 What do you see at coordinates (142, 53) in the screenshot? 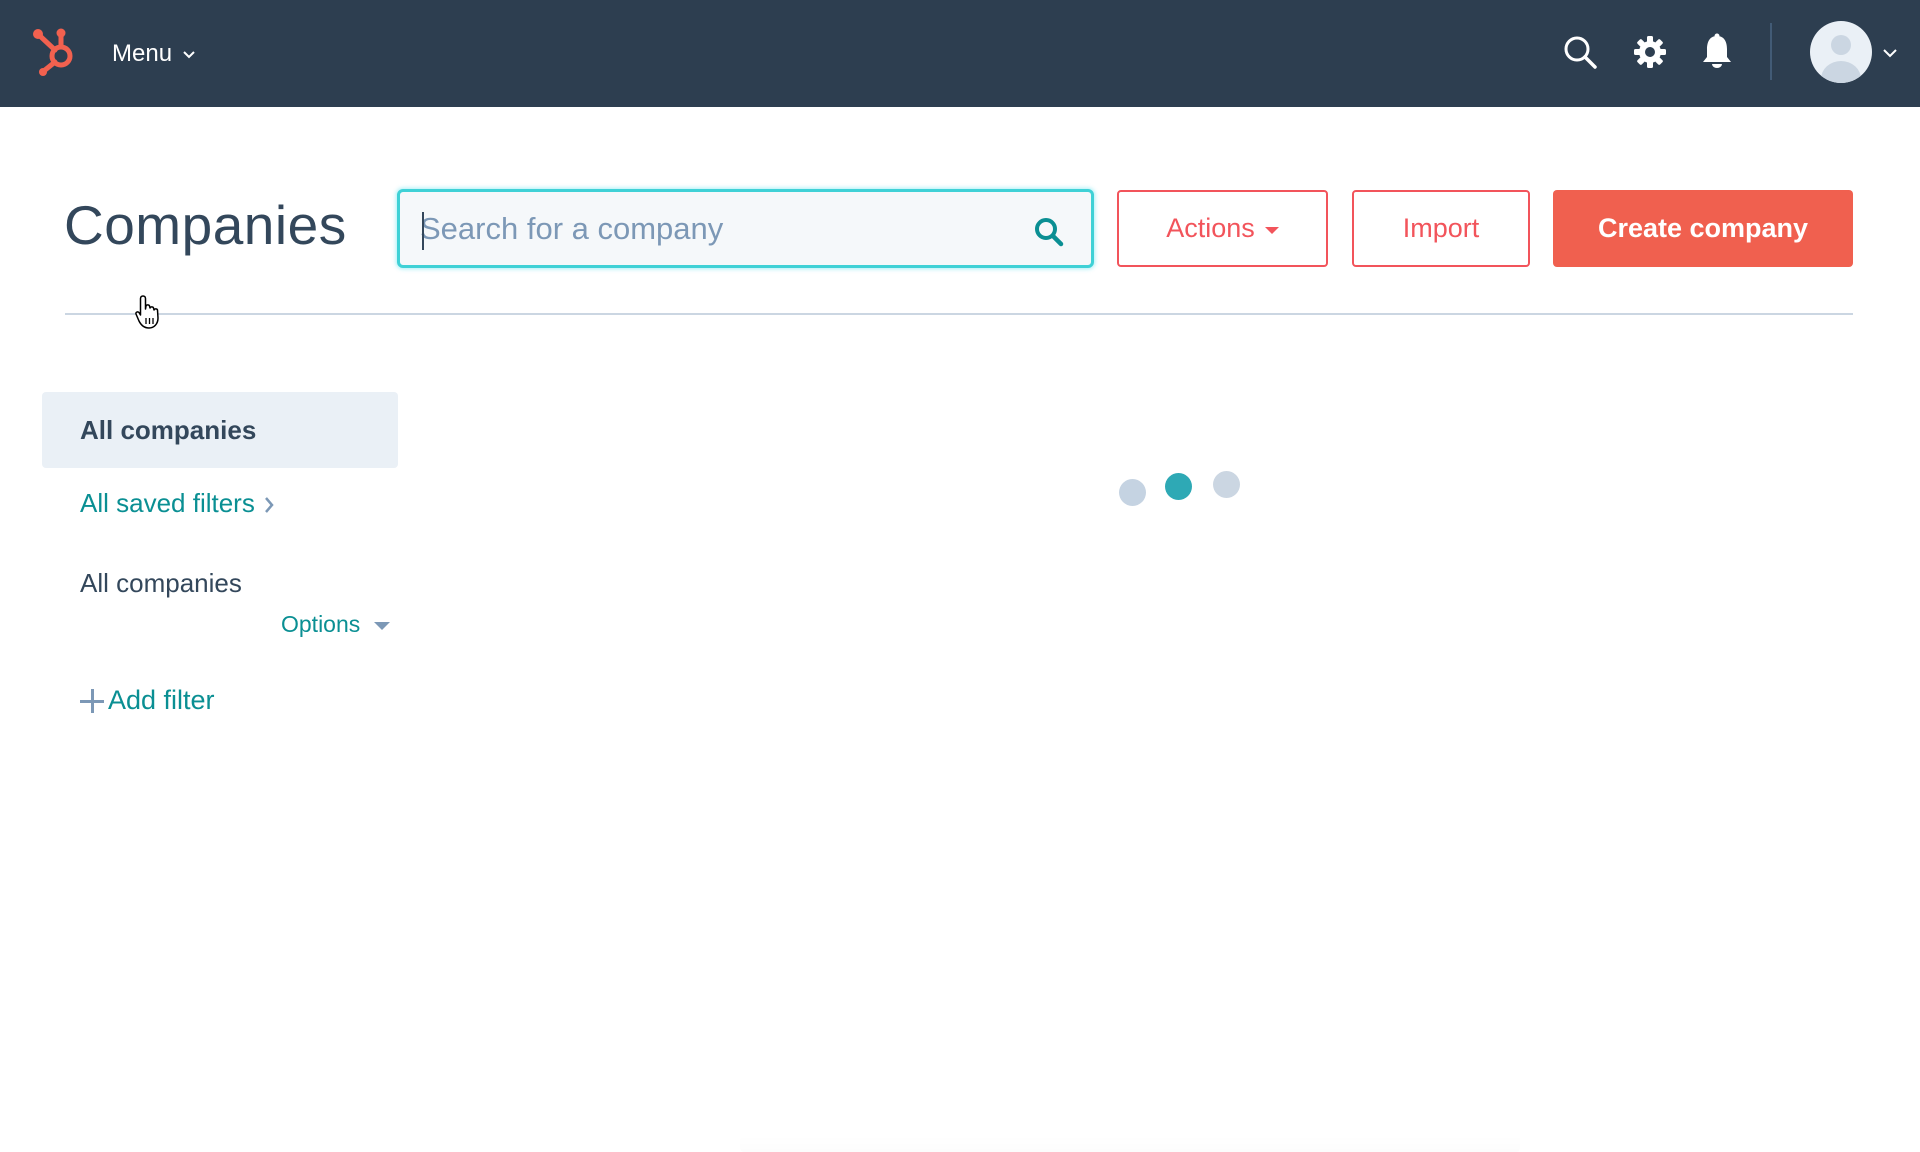
I see `menu-label: Menu` at bounding box center [142, 53].